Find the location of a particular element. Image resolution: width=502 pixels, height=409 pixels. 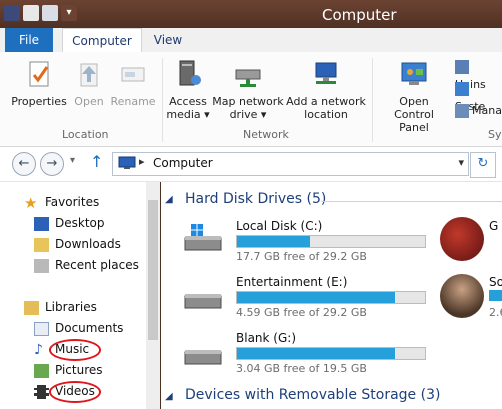

control-panel-icon is located at coordinates (414, 73).